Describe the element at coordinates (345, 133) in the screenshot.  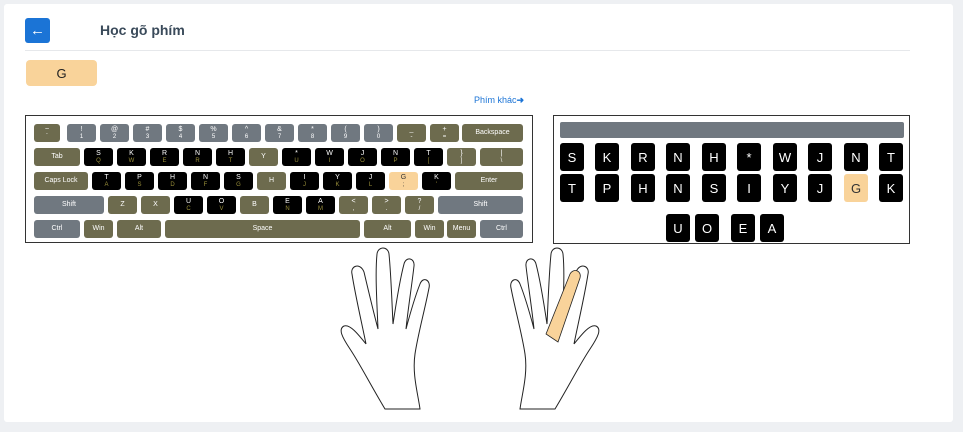
I see `key-r0-9: (9` at that location.